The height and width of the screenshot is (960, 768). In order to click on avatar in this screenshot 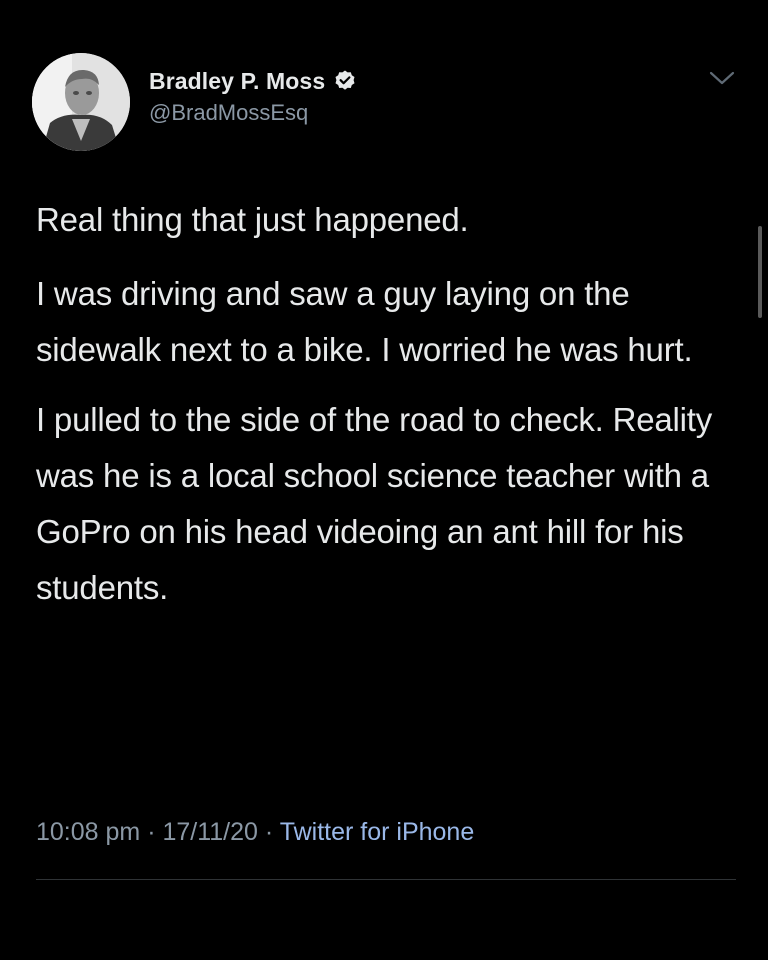, I will do `click(81, 102)`.